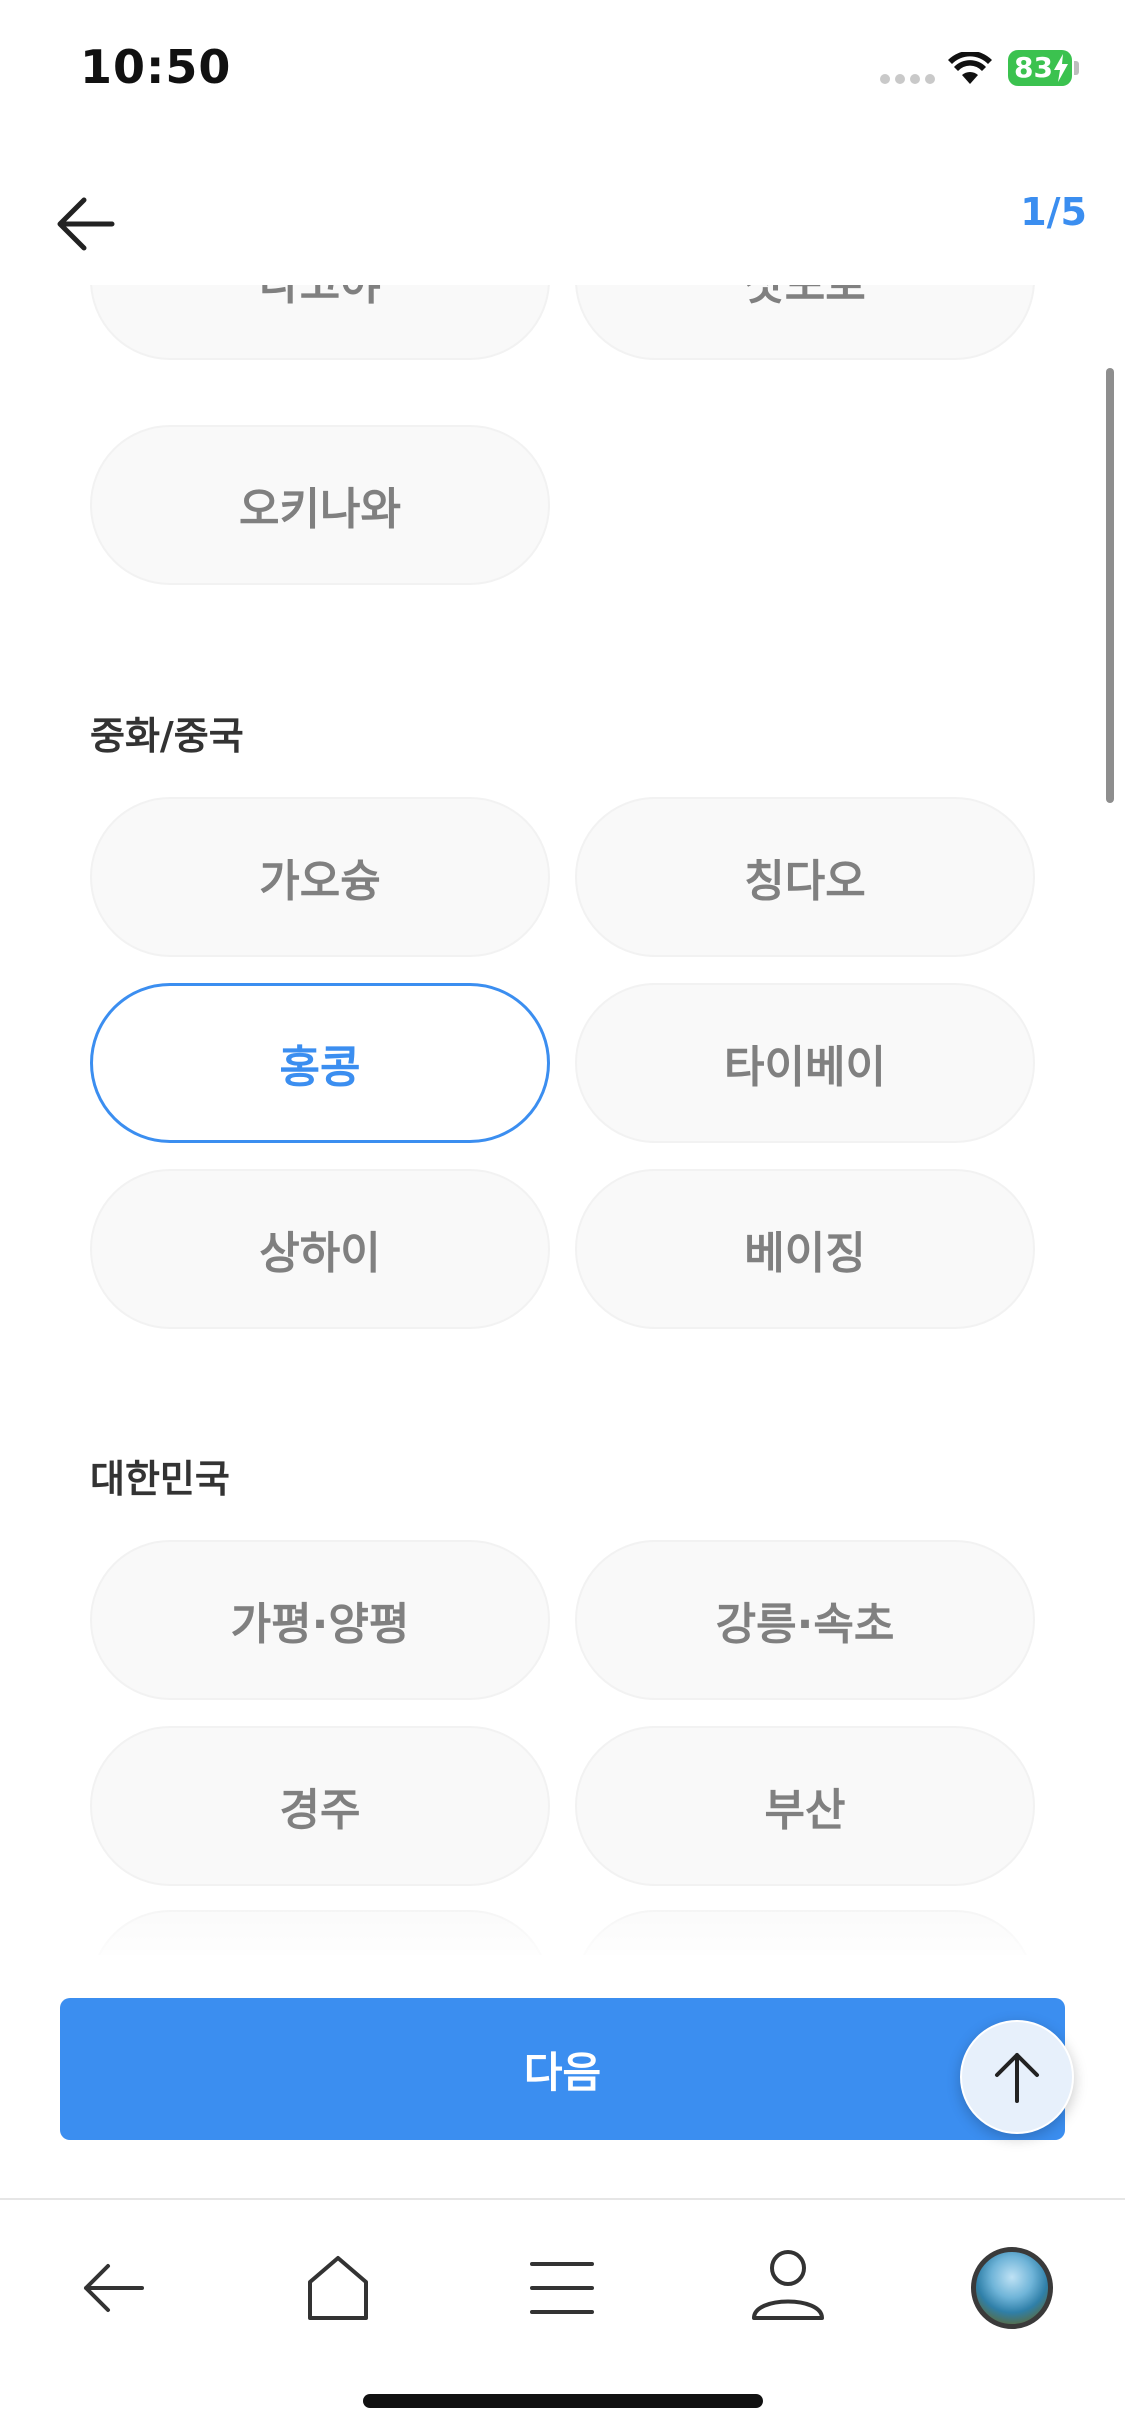  What do you see at coordinates (320, 505) in the screenshot?
I see `destination-chip: 오키나와` at bounding box center [320, 505].